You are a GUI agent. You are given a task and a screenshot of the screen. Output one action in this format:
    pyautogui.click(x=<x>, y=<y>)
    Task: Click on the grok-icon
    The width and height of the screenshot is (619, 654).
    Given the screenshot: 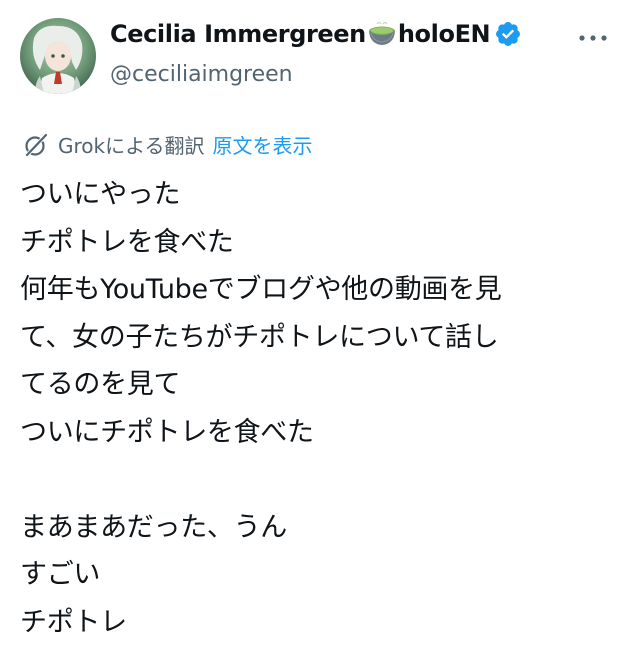 What is the action you would take?
    pyautogui.click(x=36, y=144)
    